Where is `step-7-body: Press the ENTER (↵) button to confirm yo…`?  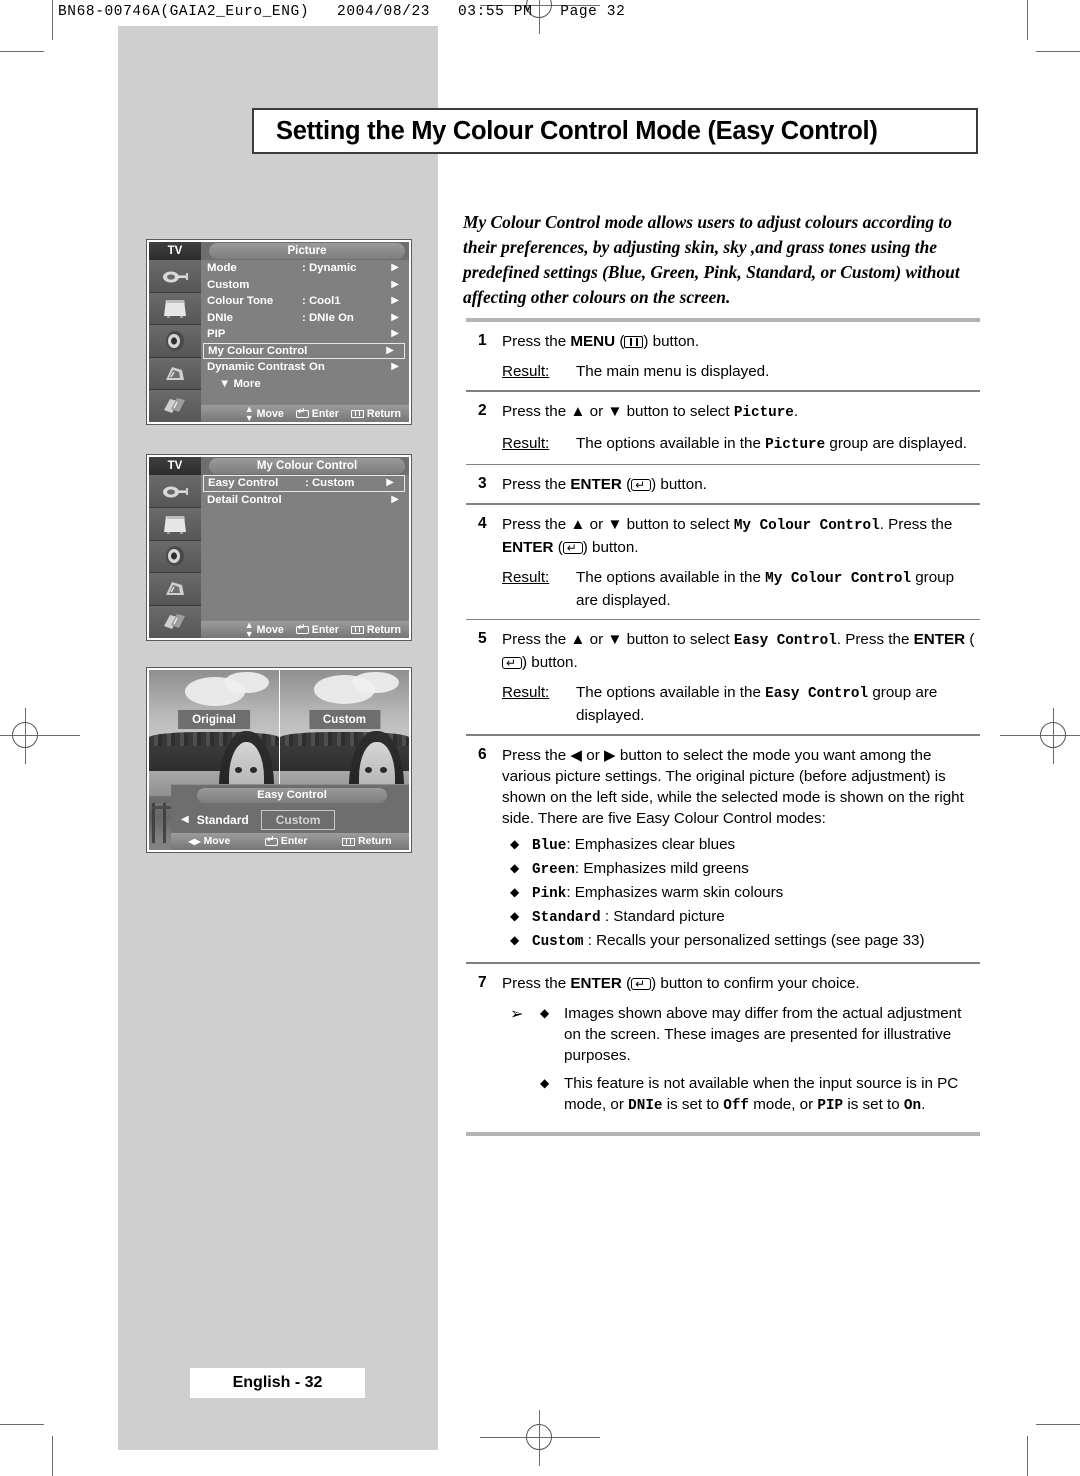
step-7-body: Press the ENTER (↵) button to confirm yo… is located at coordinates (741, 1048).